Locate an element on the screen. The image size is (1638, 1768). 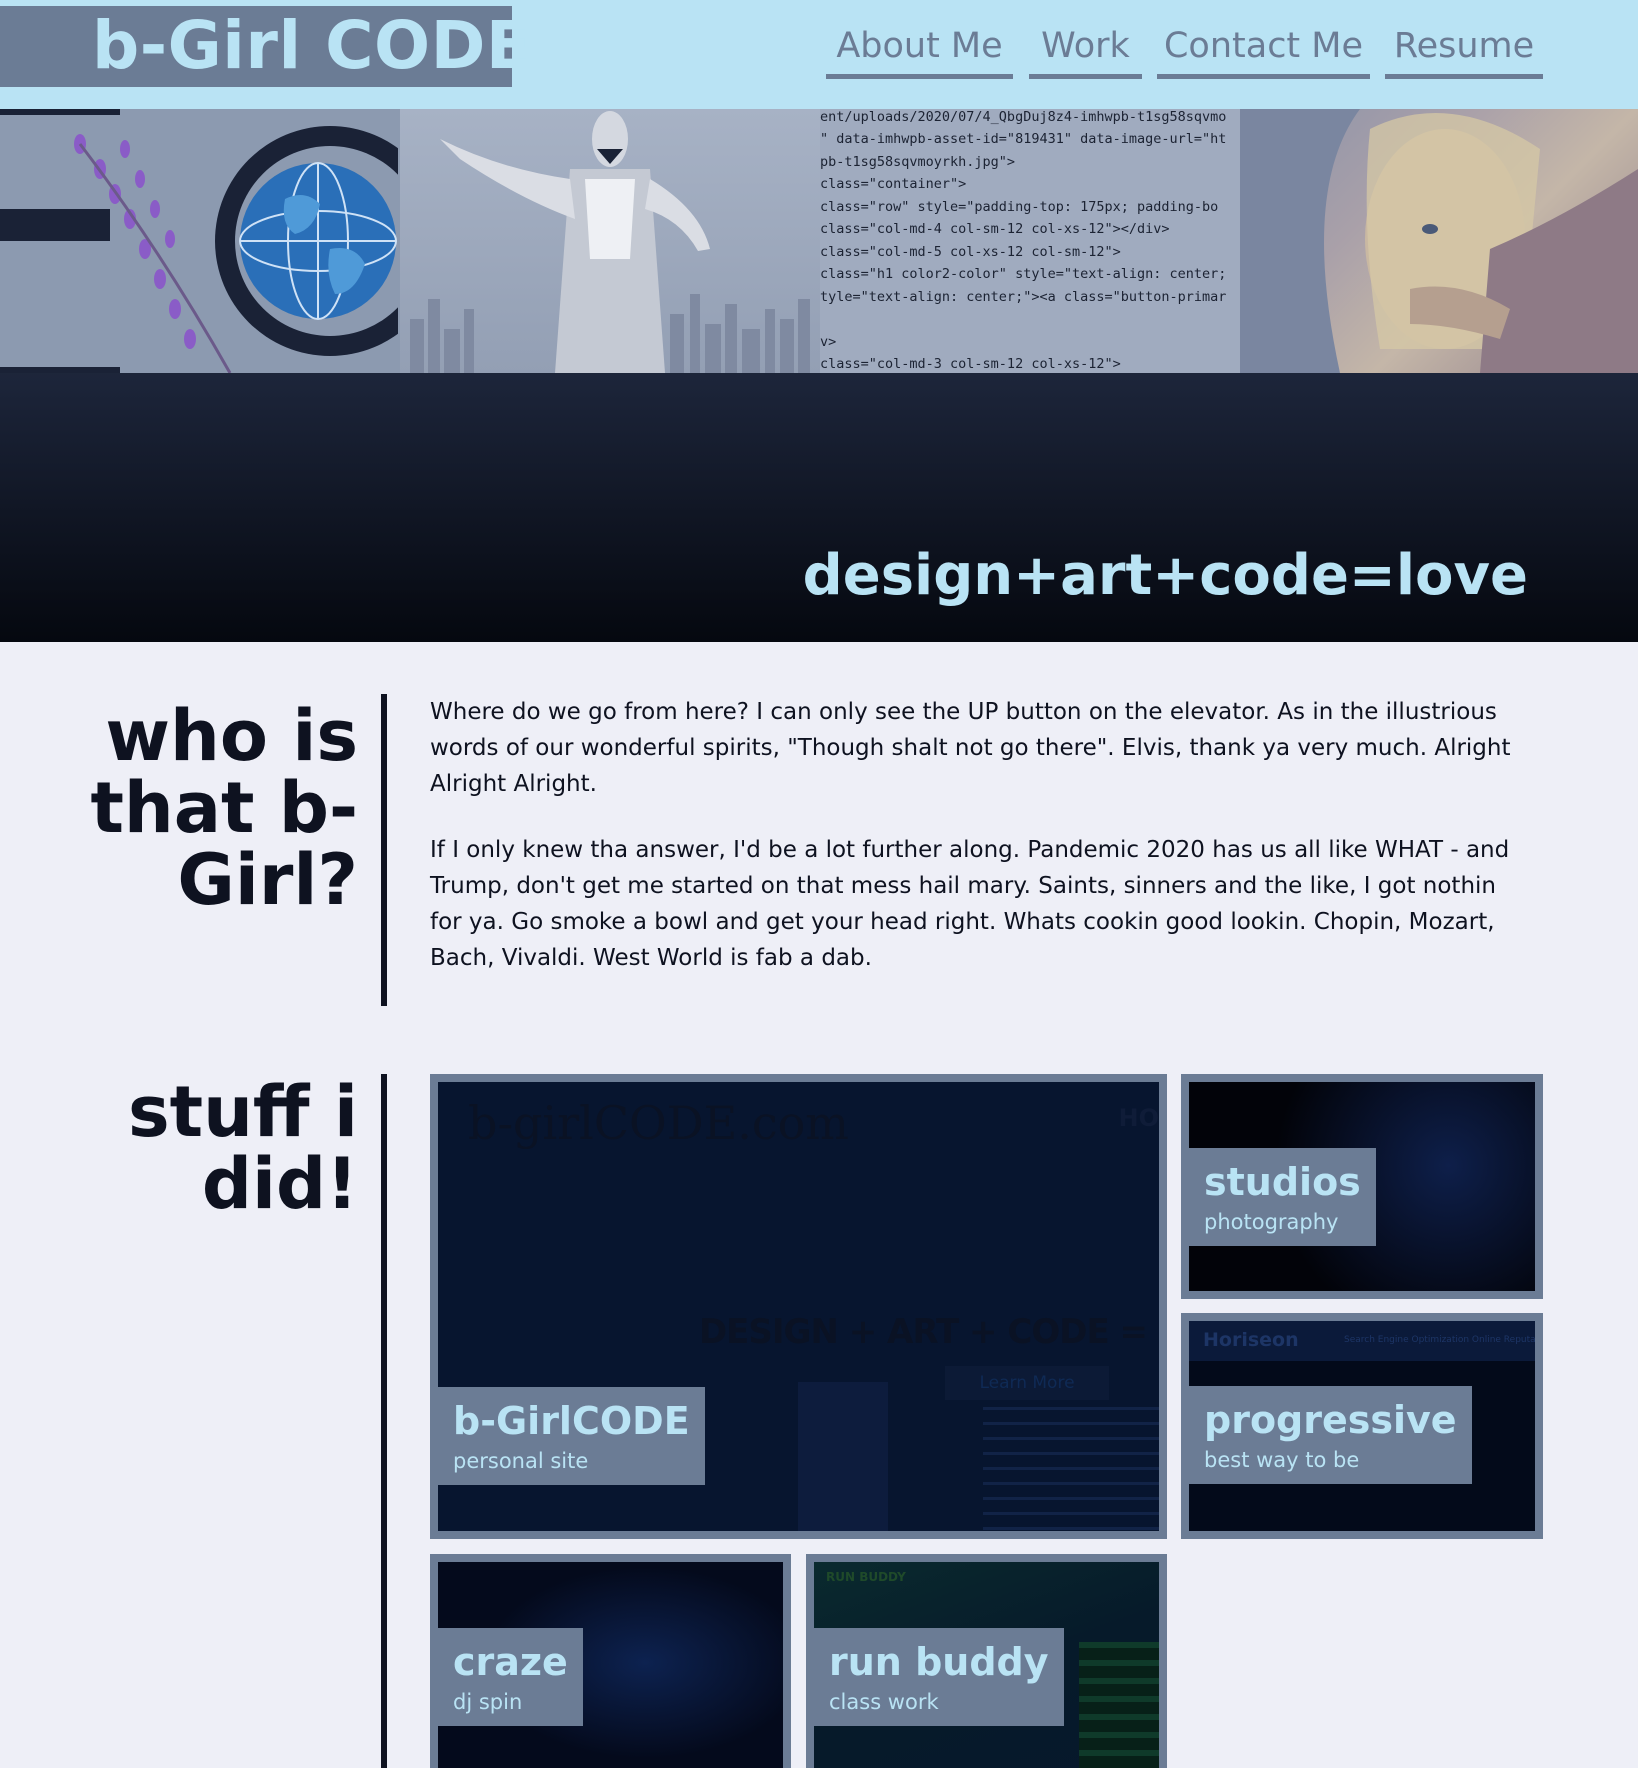
code-line: v> is located at coordinates (828, 342).